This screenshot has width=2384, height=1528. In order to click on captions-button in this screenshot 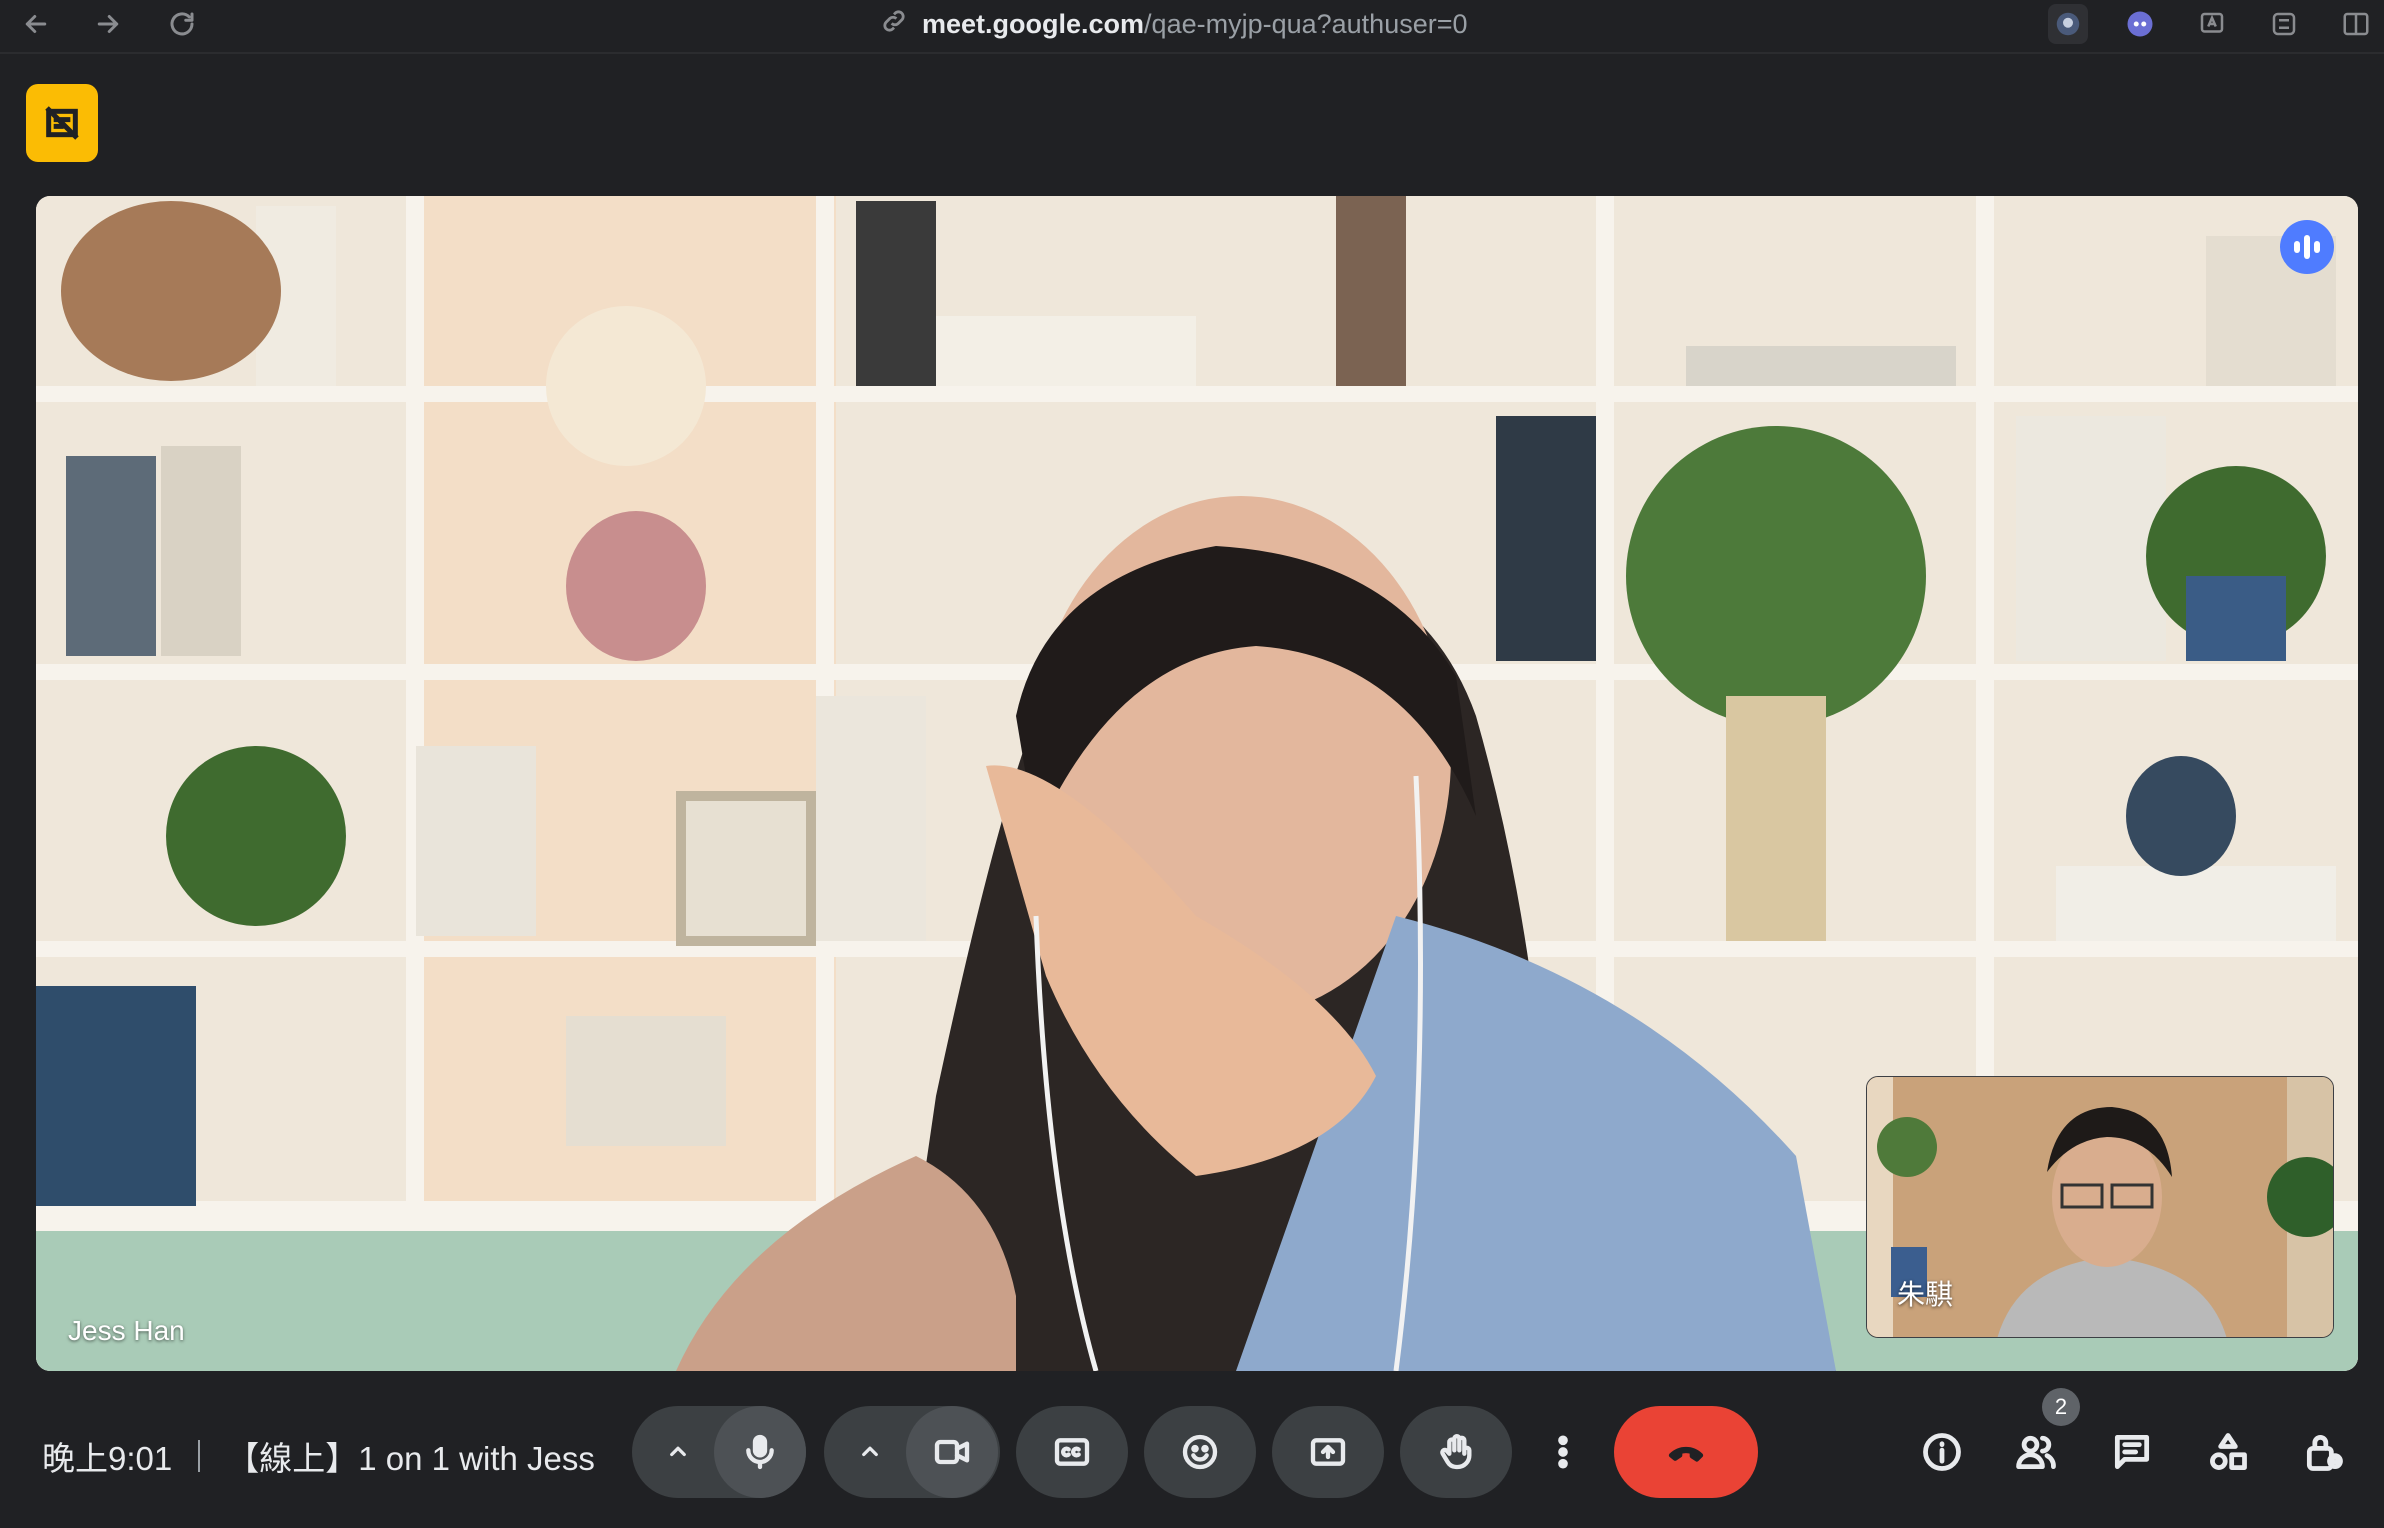, I will do `click(1072, 1452)`.